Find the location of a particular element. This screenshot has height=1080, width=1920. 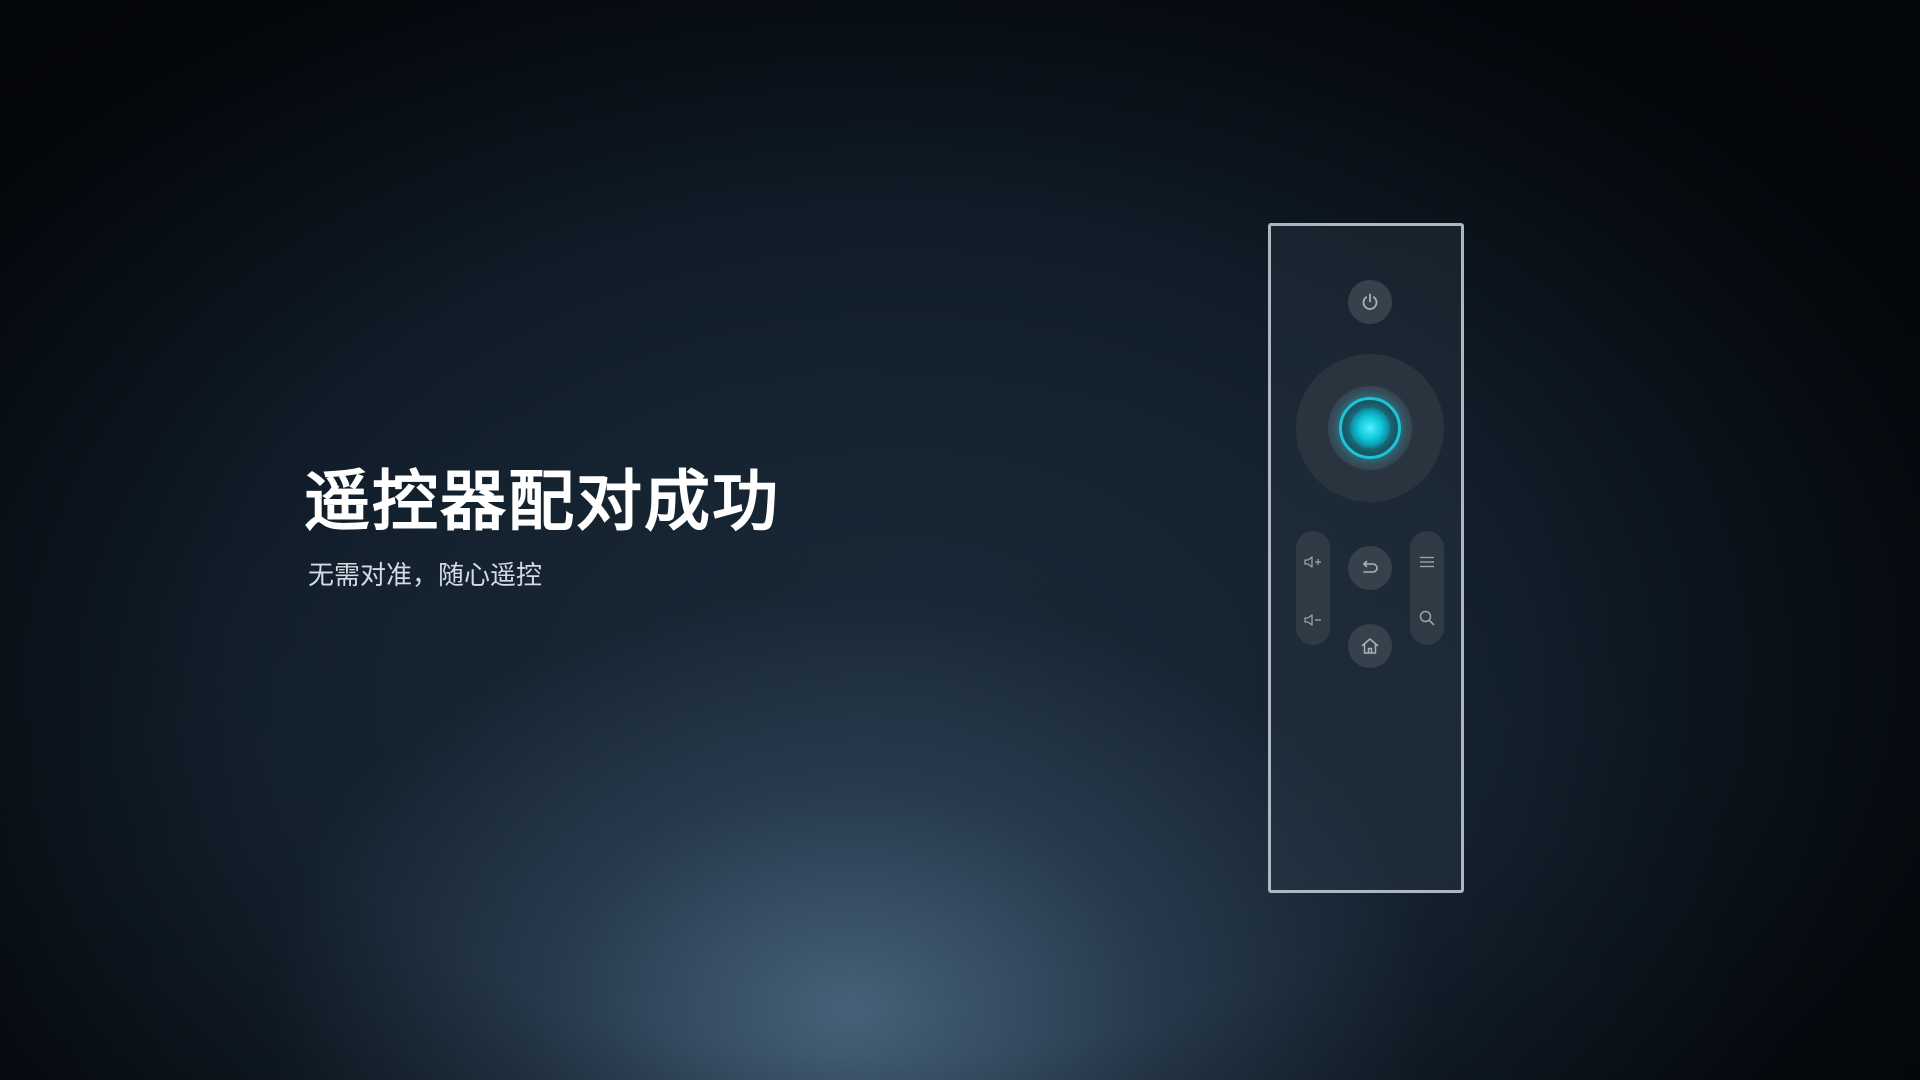

remote-back-button is located at coordinates (1370, 568).